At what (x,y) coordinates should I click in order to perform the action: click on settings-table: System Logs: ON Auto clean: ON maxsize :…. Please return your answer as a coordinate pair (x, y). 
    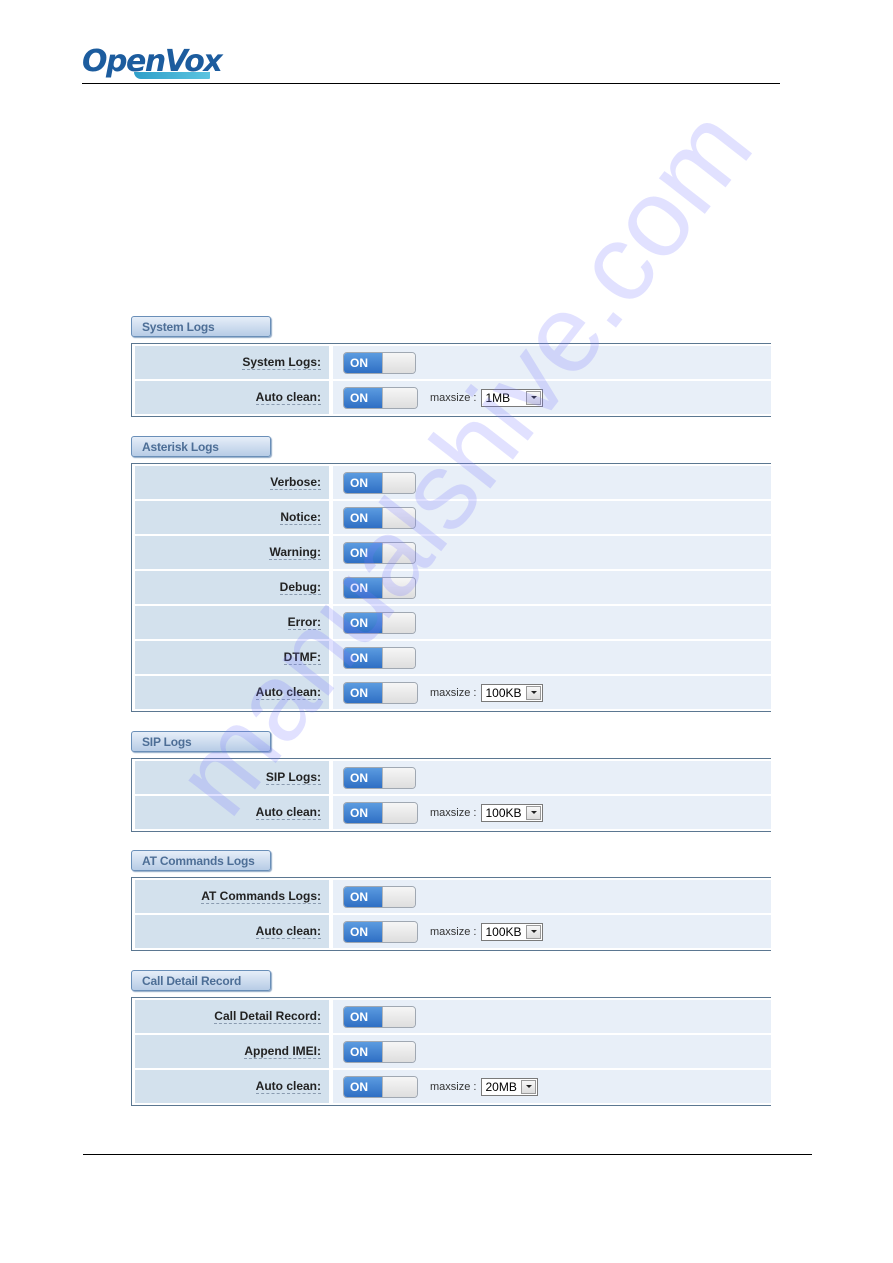
    Looking at the image, I should click on (451, 380).